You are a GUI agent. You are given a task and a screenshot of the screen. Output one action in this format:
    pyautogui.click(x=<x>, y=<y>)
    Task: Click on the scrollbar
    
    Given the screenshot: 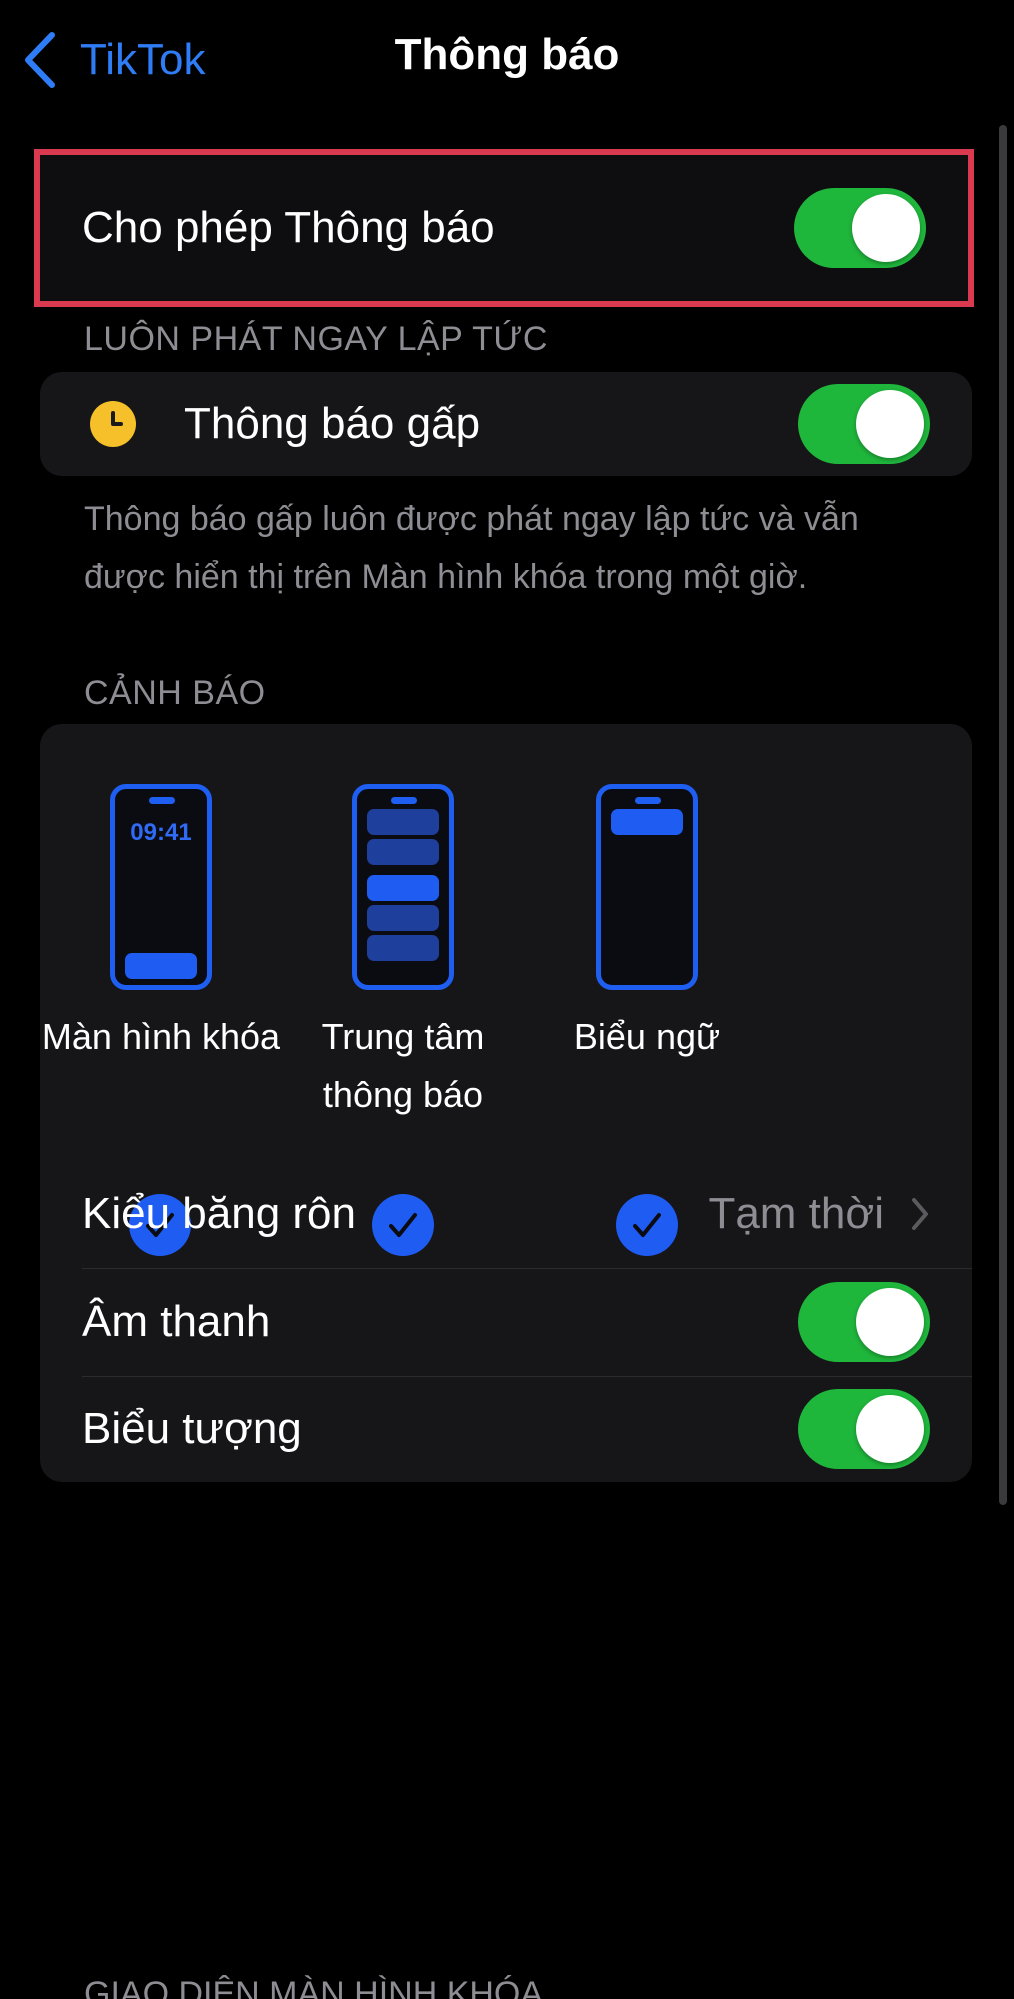 What is the action you would take?
    pyautogui.click(x=1003, y=815)
    